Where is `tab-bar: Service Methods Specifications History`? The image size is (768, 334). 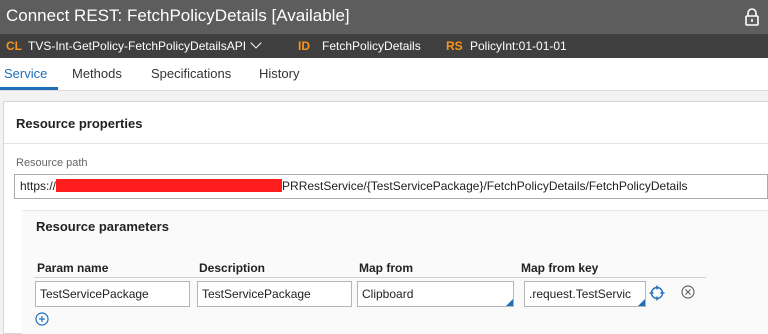
tab-bar: Service Methods Specifications History is located at coordinates (384, 74).